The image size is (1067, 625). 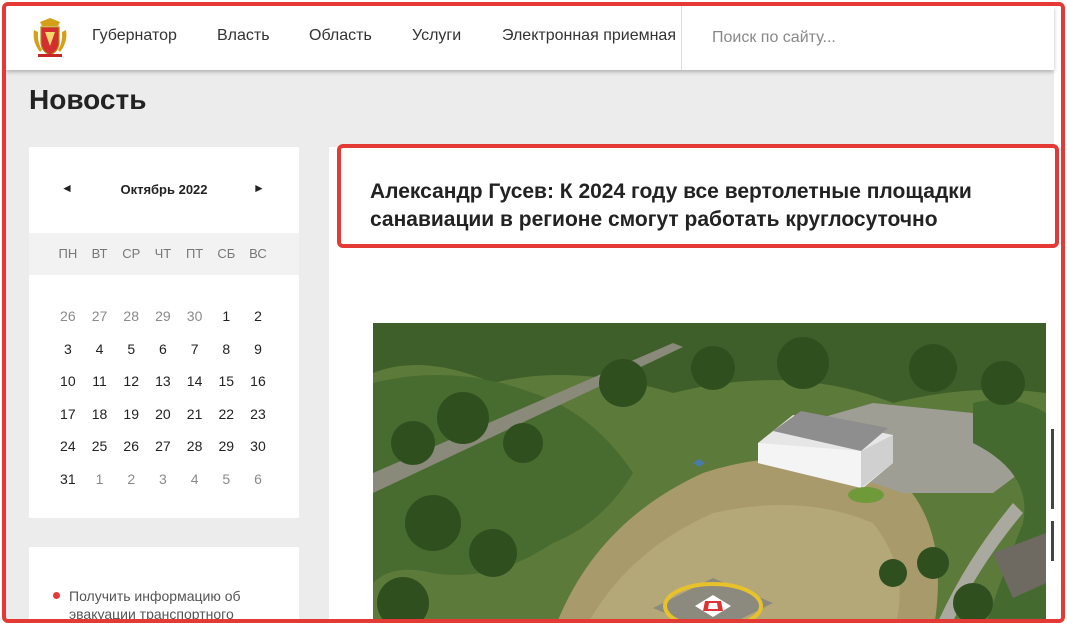 I want to click on search-input, so click(x=855, y=38).